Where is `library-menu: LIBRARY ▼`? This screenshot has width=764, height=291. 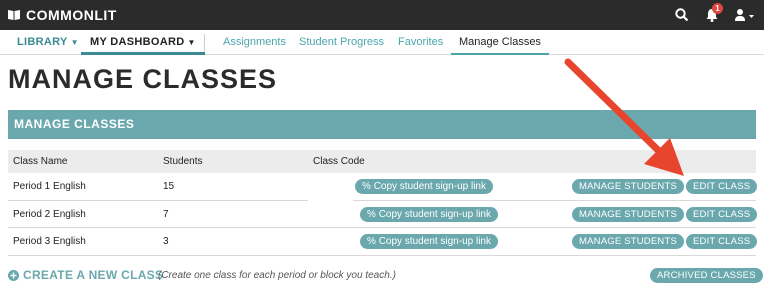
library-menu: LIBRARY ▼ is located at coordinates (48, 42).